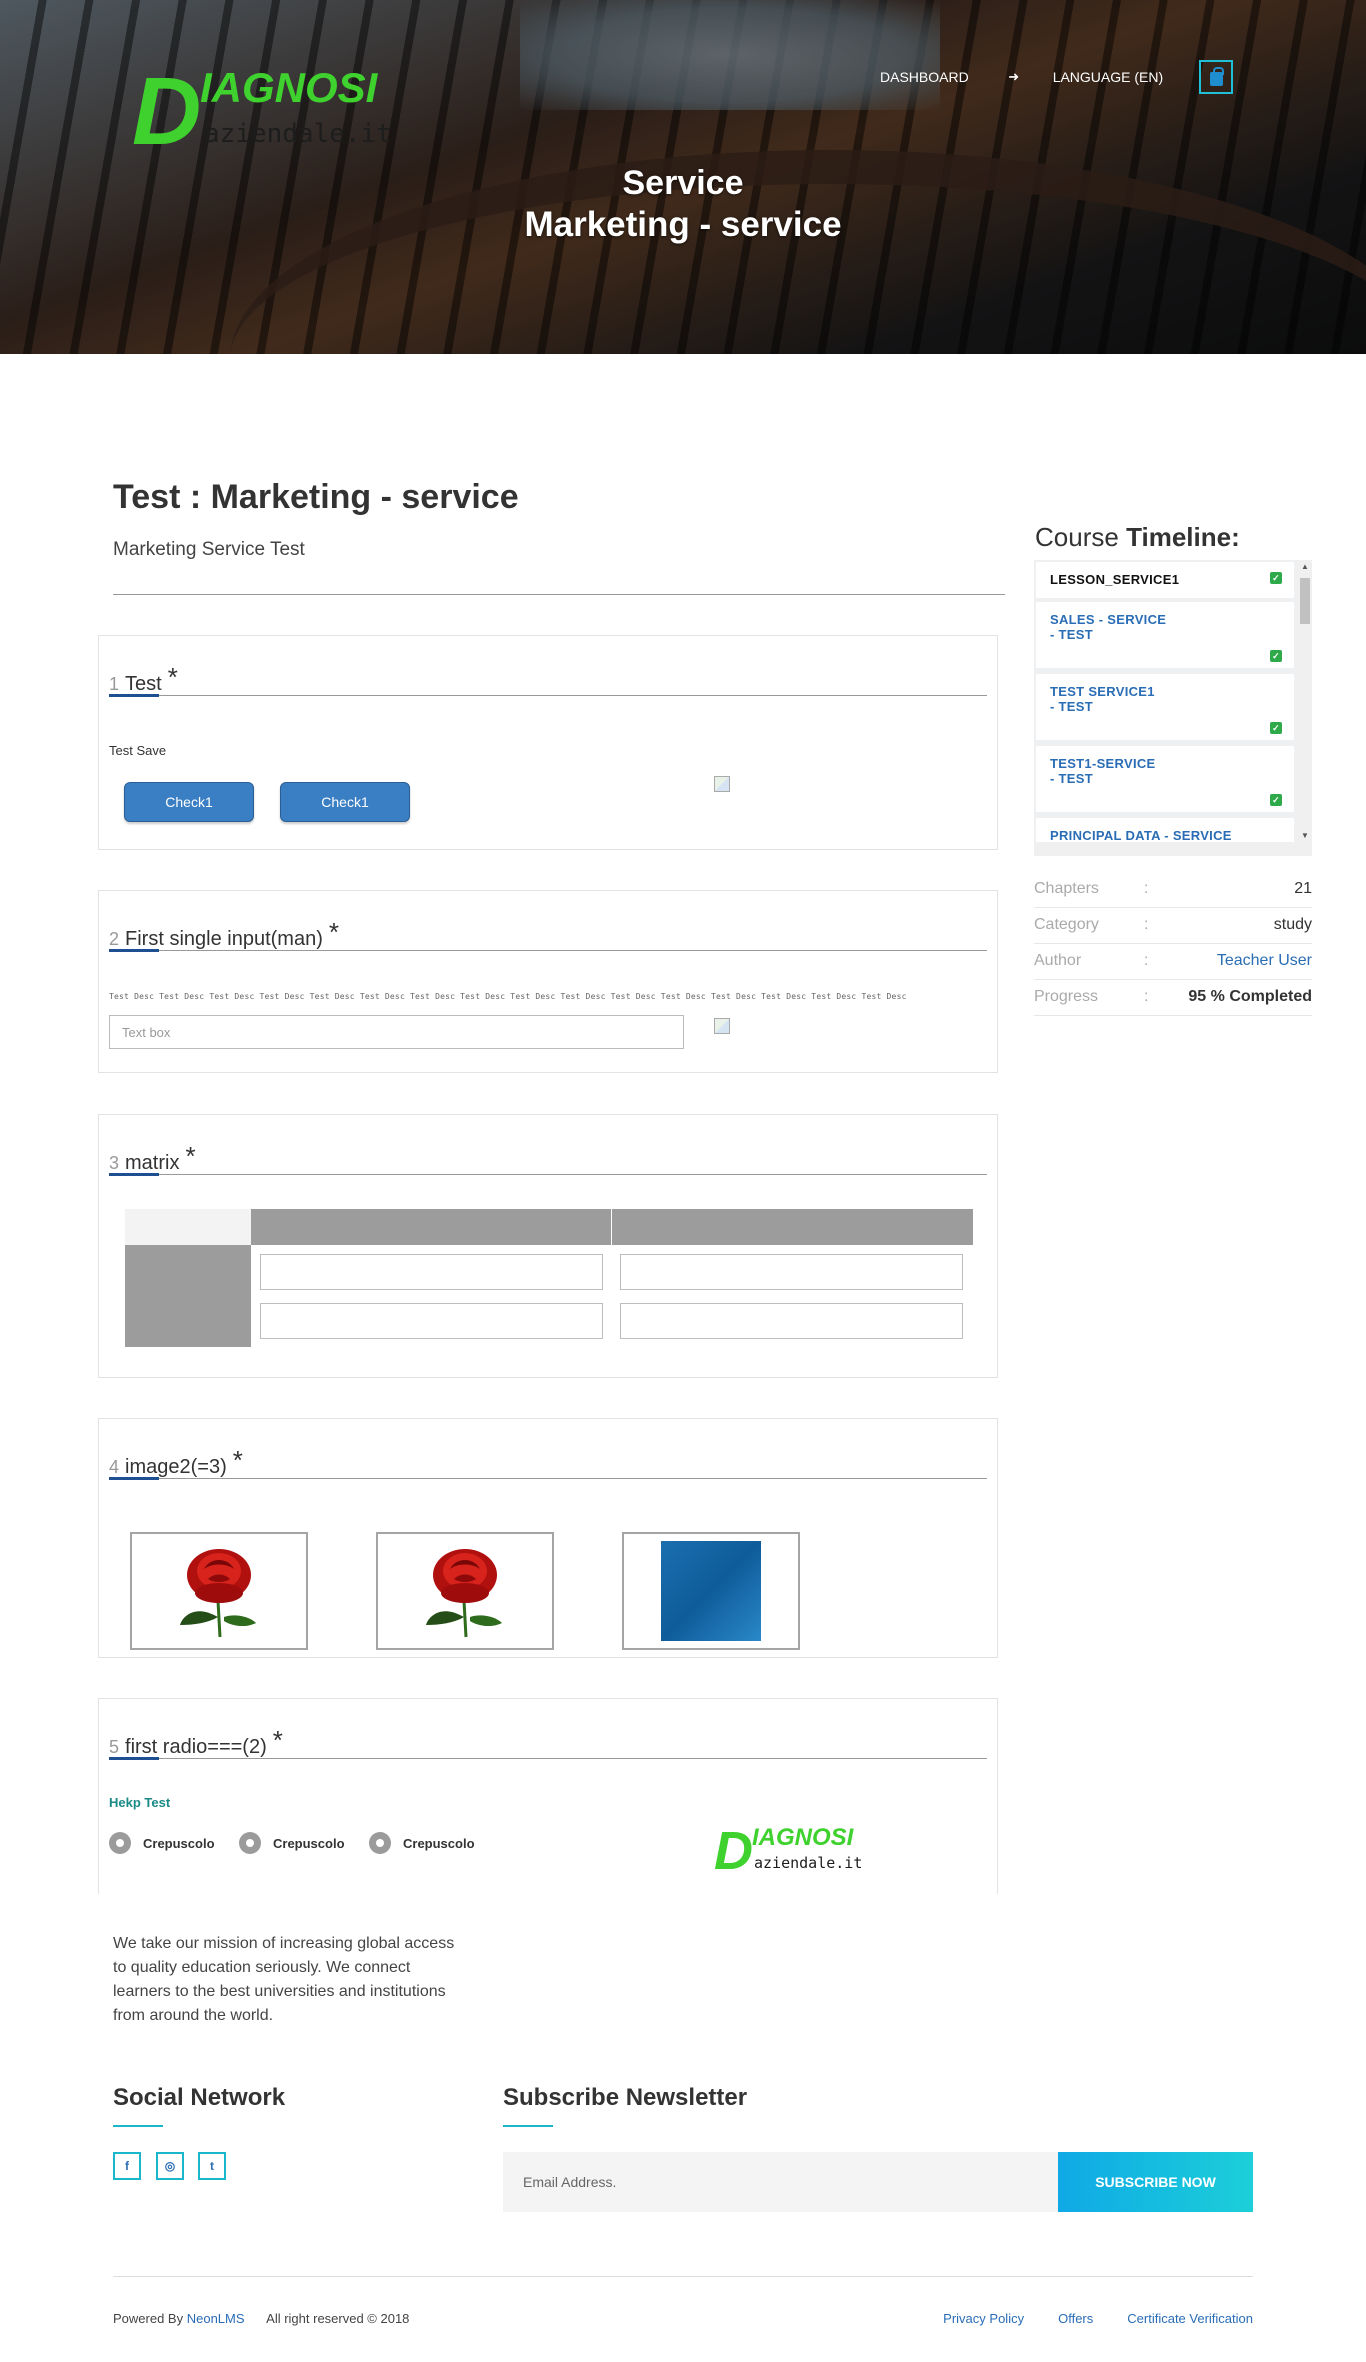 The width and height of the screenshot is (1366, 2362). What do you see at coordinates (1305, 566) in the screenshot?
I see `scroll-up-icon: ▲` at bounding box center [1305, 566].